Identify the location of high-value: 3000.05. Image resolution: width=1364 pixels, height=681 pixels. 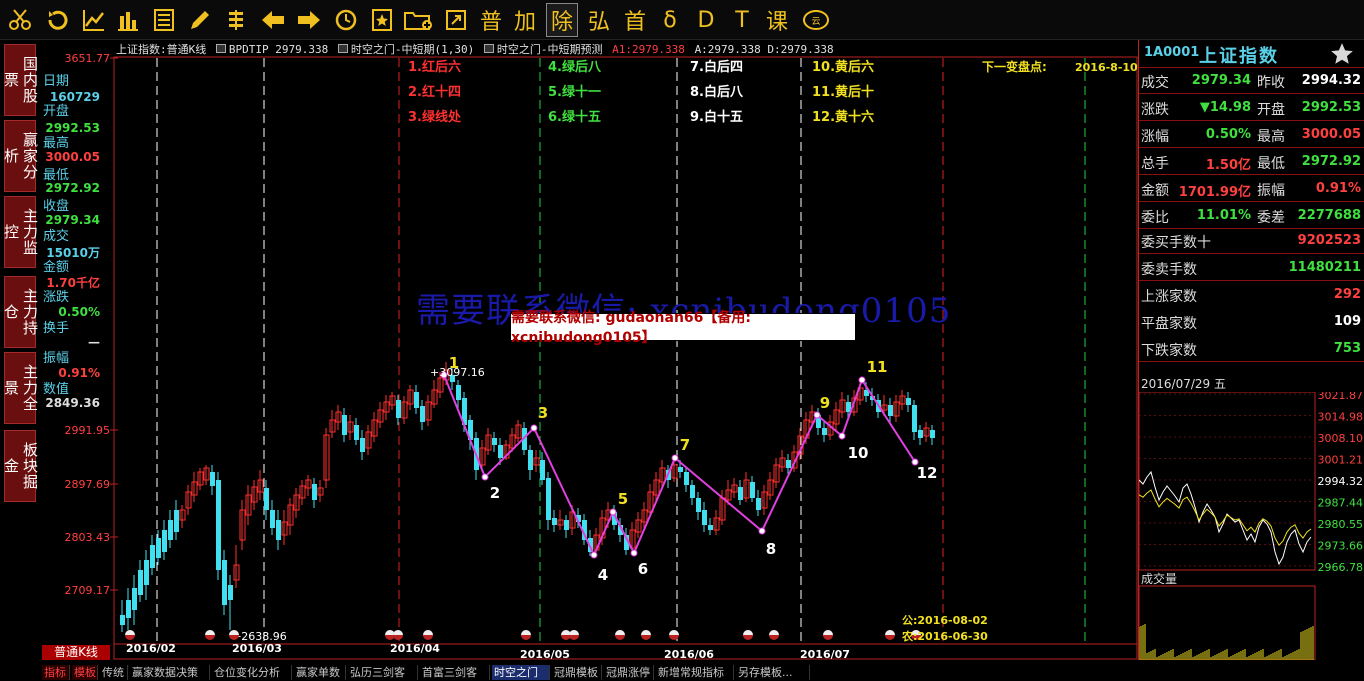
(72, 157).